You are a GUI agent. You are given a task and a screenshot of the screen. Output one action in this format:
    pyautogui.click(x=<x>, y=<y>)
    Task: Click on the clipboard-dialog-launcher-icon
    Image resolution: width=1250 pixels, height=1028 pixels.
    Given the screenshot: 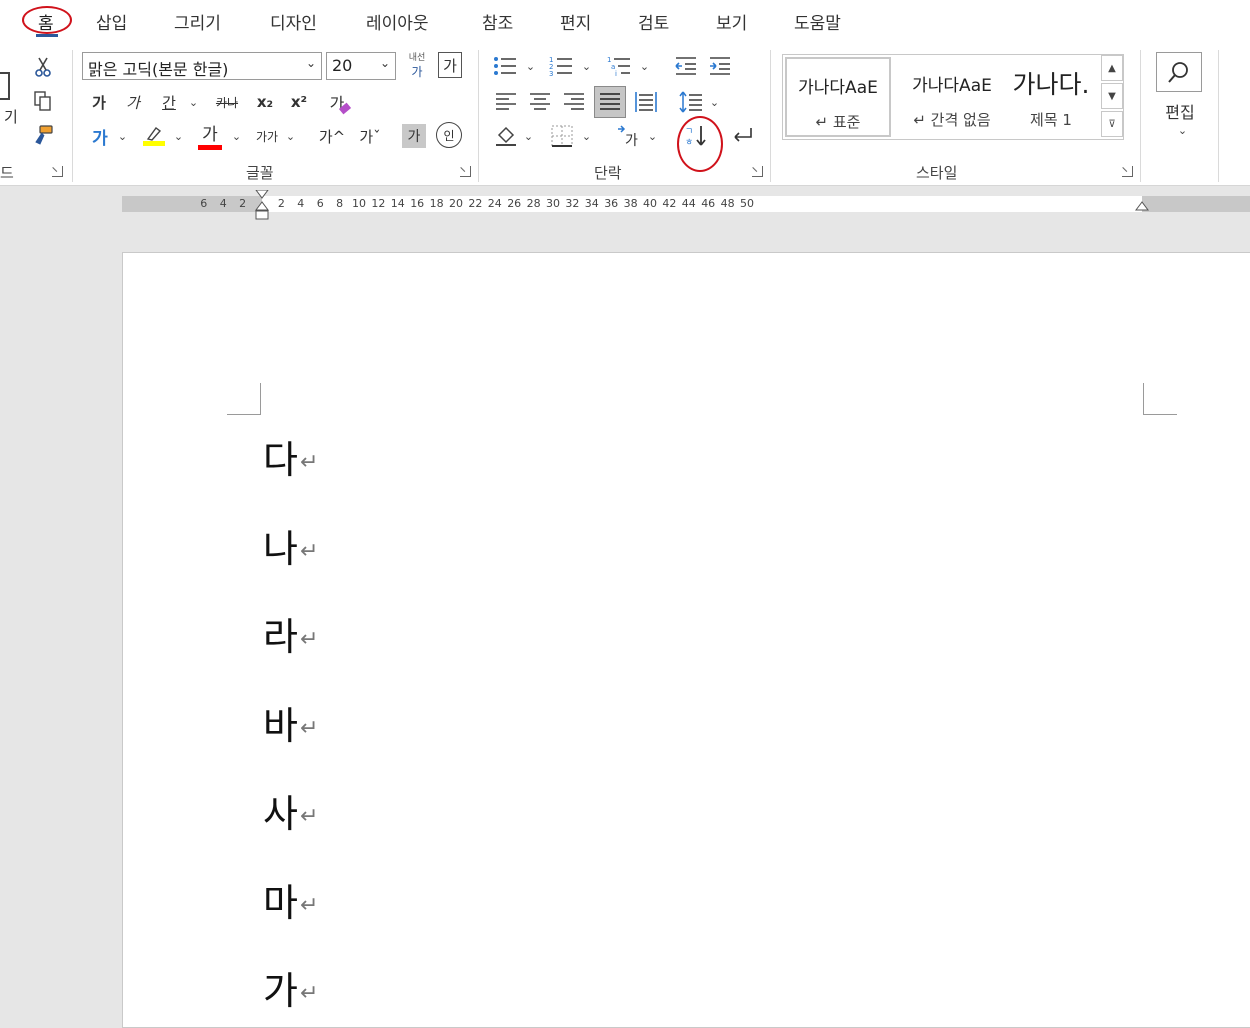 What is the action you would take?
    pyautogui.click(x=57, y=171)
    